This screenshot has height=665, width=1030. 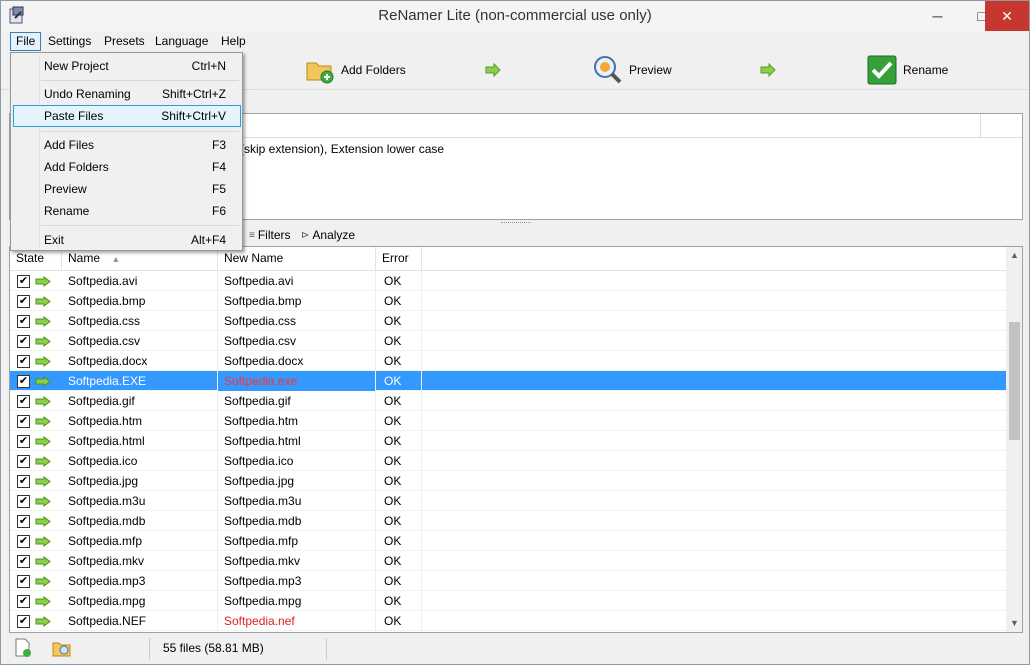 What do you see at coordinates (140, 541) in the screenshot?
I see `name-cell: Softpedia.mfp` at bounding box center [140, 541].